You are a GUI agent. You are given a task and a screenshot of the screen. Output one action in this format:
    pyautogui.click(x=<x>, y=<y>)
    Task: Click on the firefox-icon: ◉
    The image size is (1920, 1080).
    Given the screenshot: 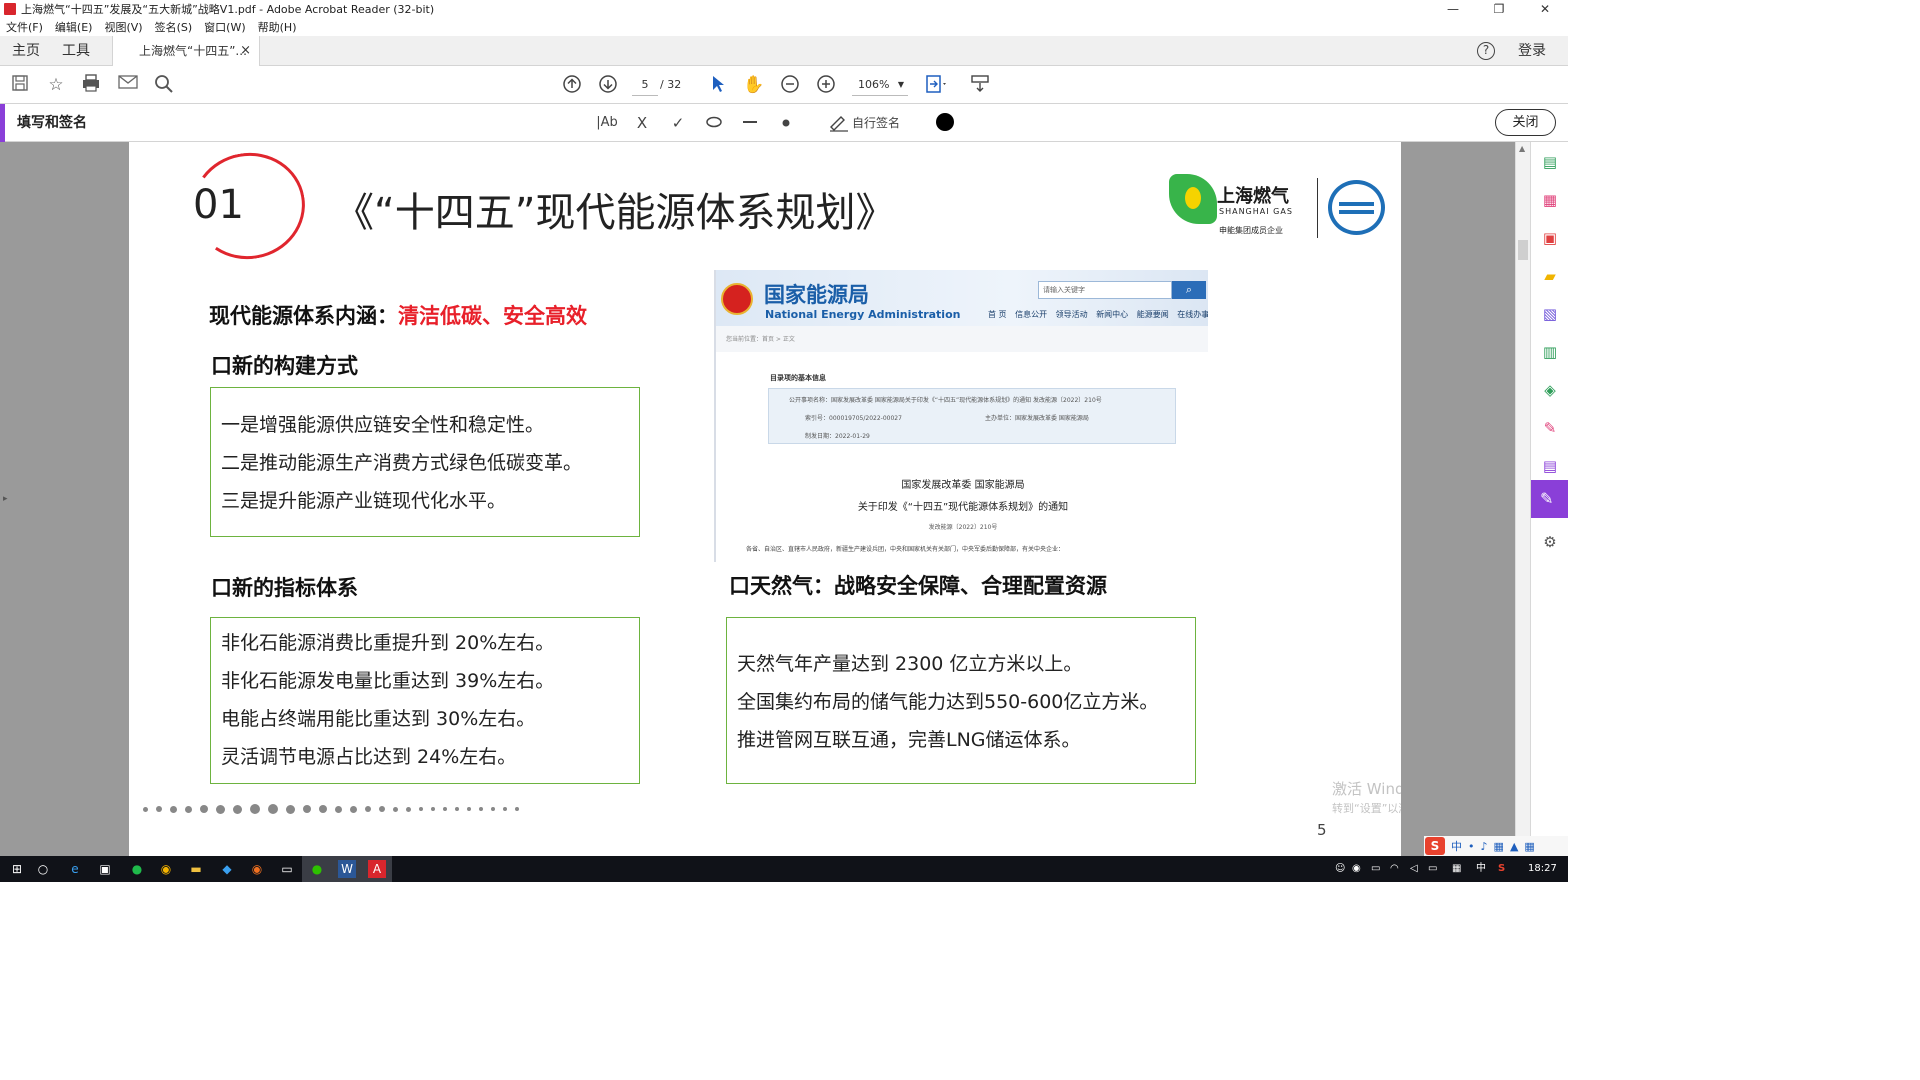 What is the action you would take?
    pyautogui.click(x=257, y=869)
    